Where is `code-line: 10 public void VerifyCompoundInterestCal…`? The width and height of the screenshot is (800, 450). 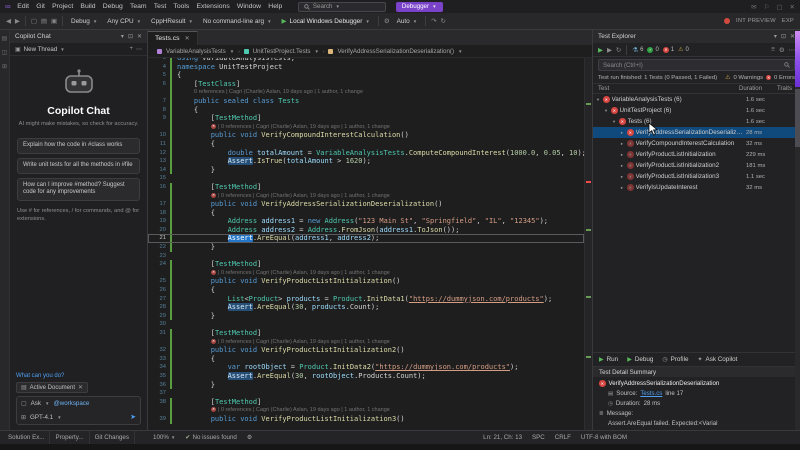
code-line: 10 public void VerifyCompoundInterestCal… is located at coordinates (366, 135).